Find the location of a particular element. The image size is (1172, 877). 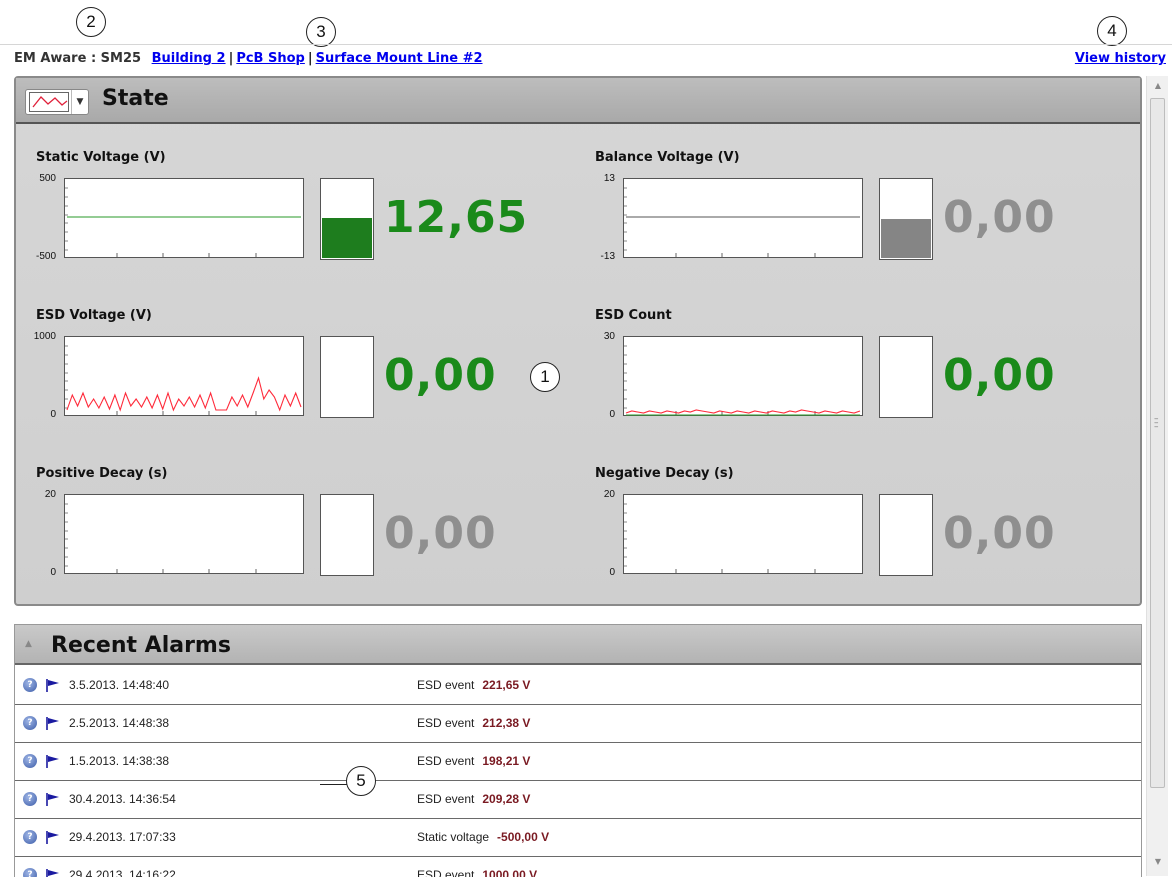

axis-max-label: 1000 is located at coordinates (44, 336).